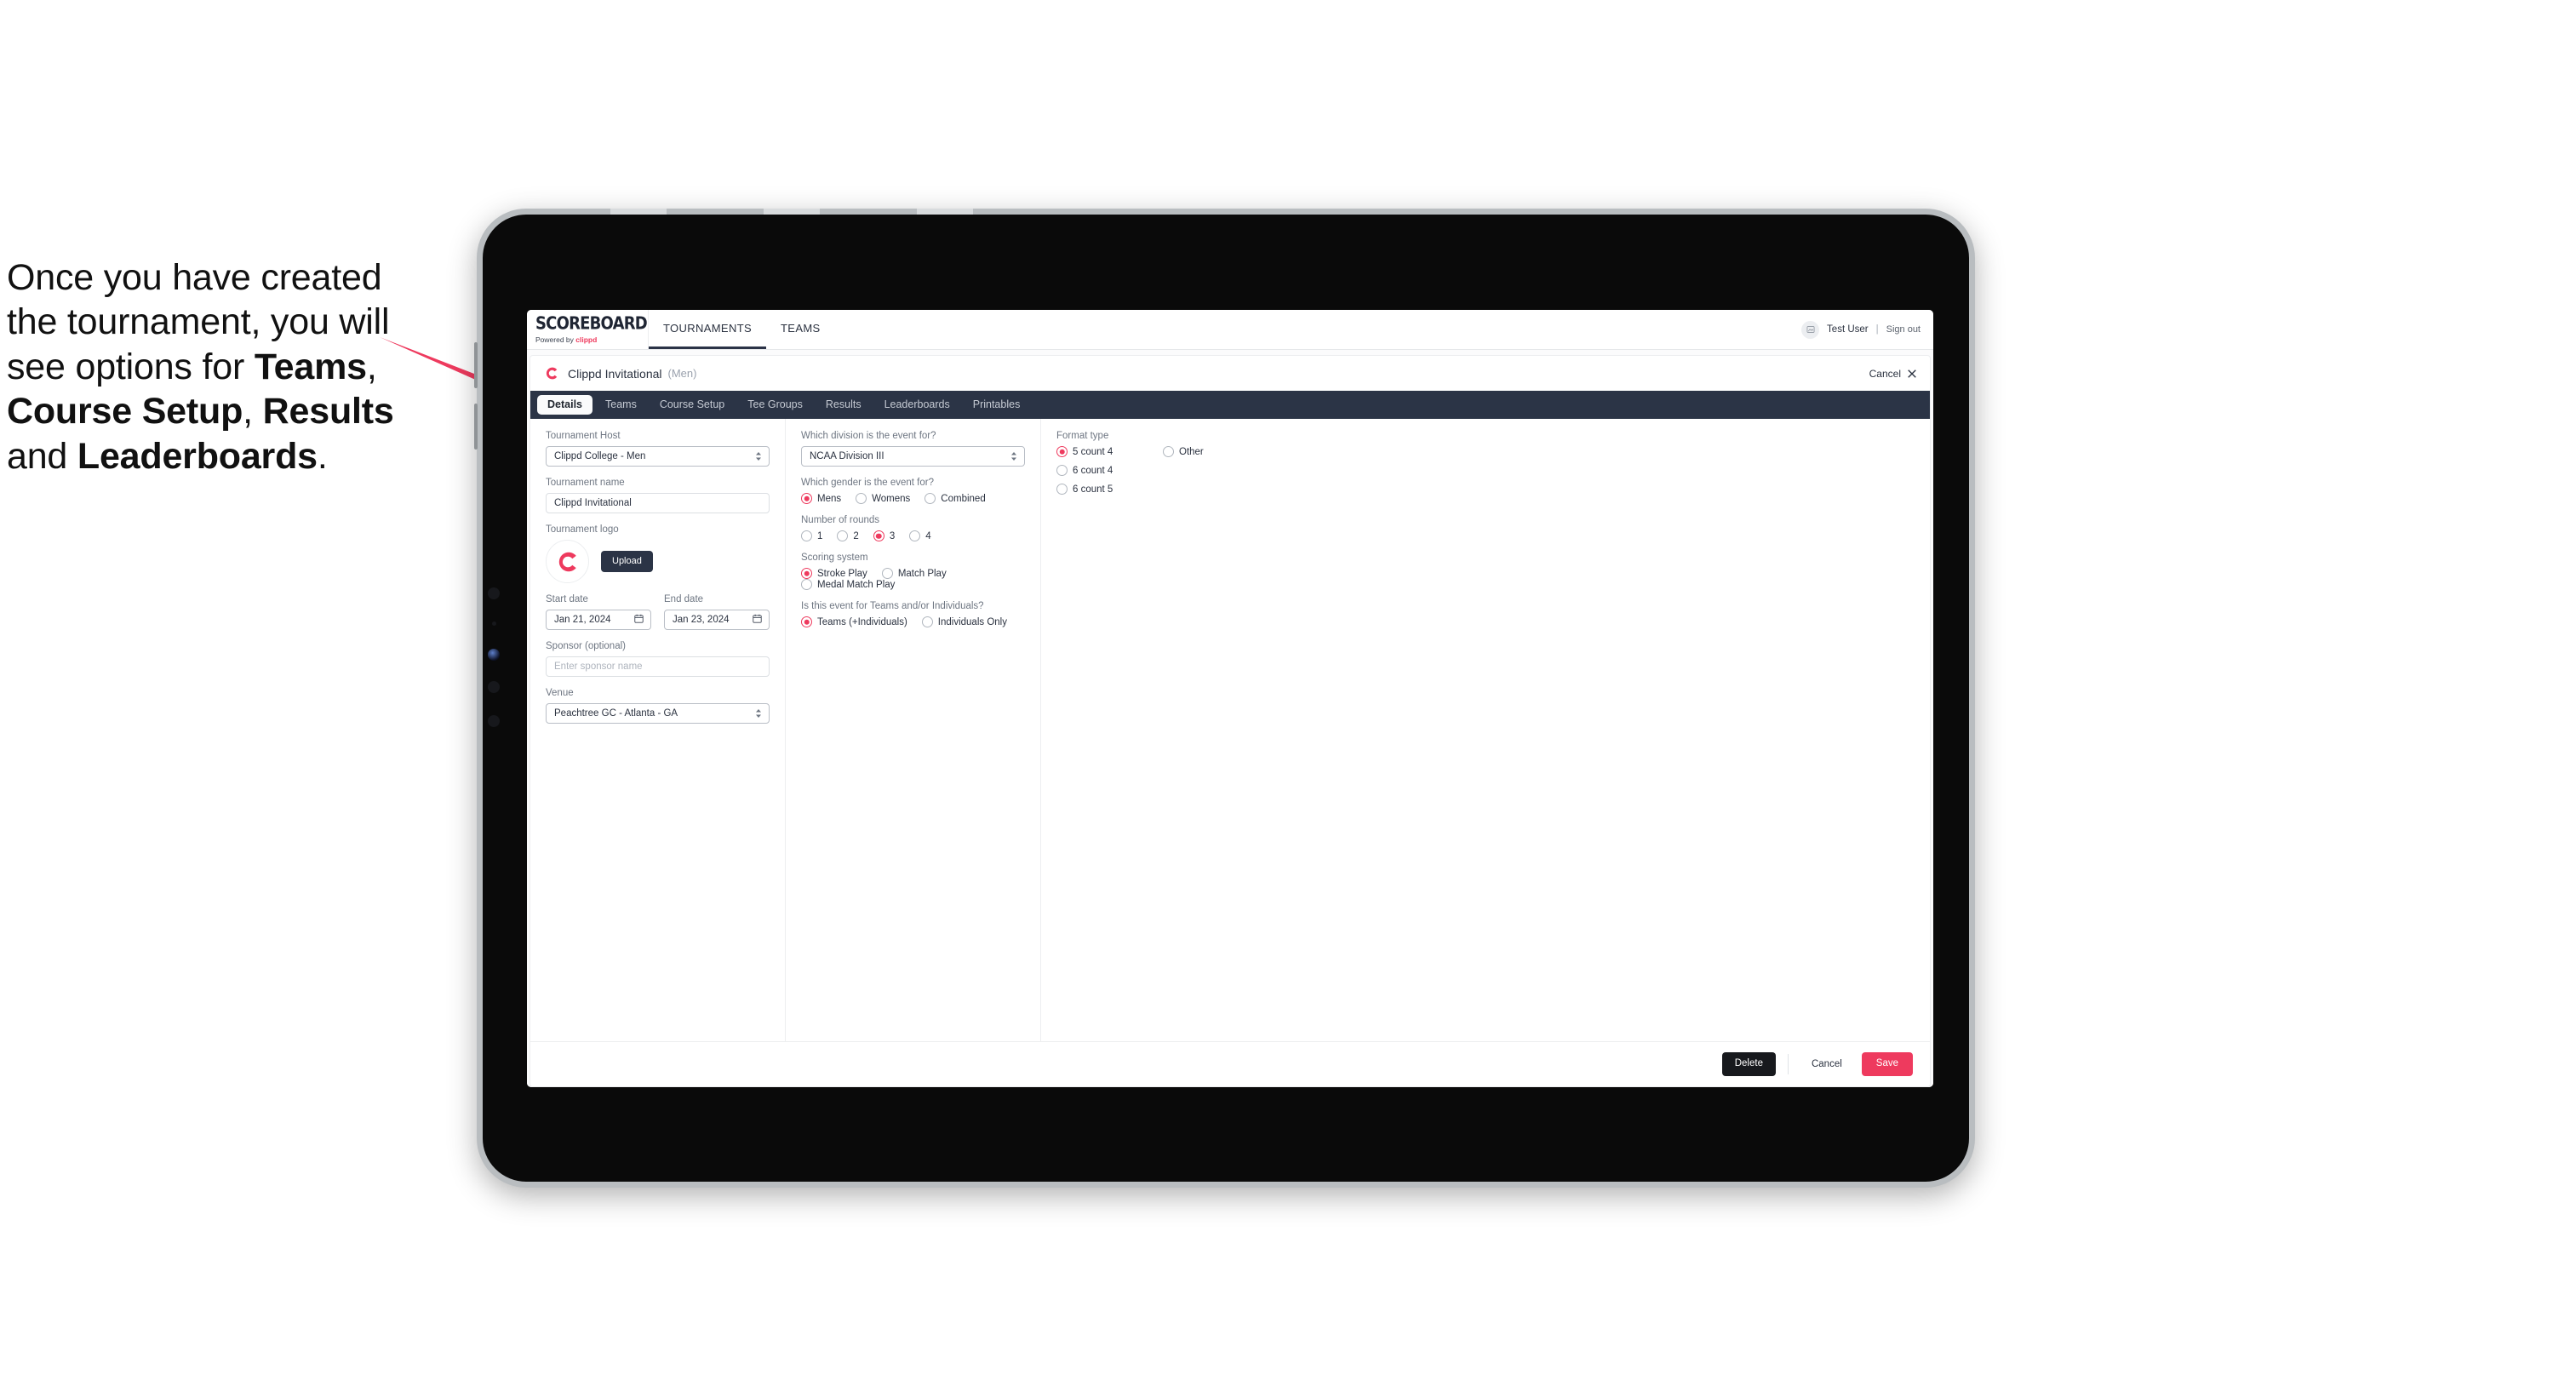 The width and height of the screenshot is (2576, 1386). Describe the element at coordinates (627, 561) in the screenshot. I see `upload-button: Upload` at that location.